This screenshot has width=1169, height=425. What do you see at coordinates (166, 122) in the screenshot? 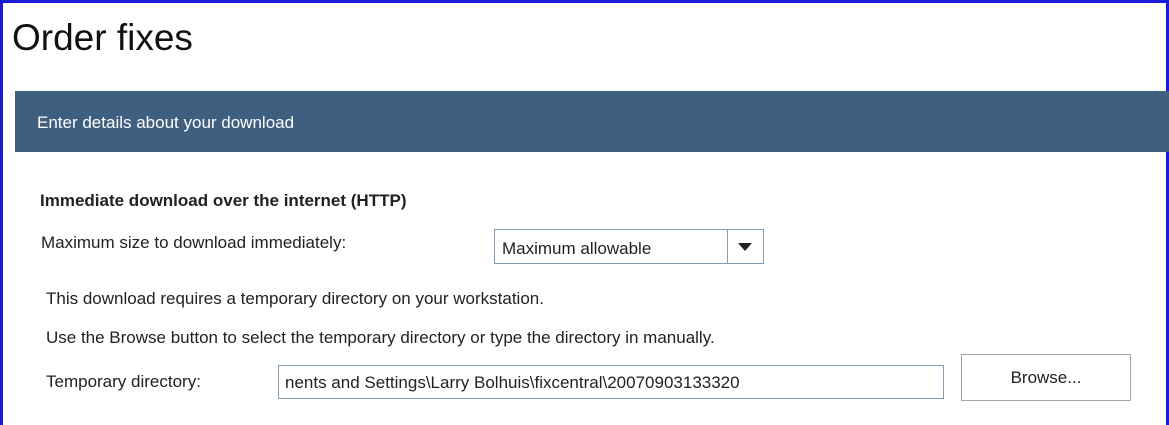
I see `banner-text: Enter details about your download` at bounding box center [166, 122].